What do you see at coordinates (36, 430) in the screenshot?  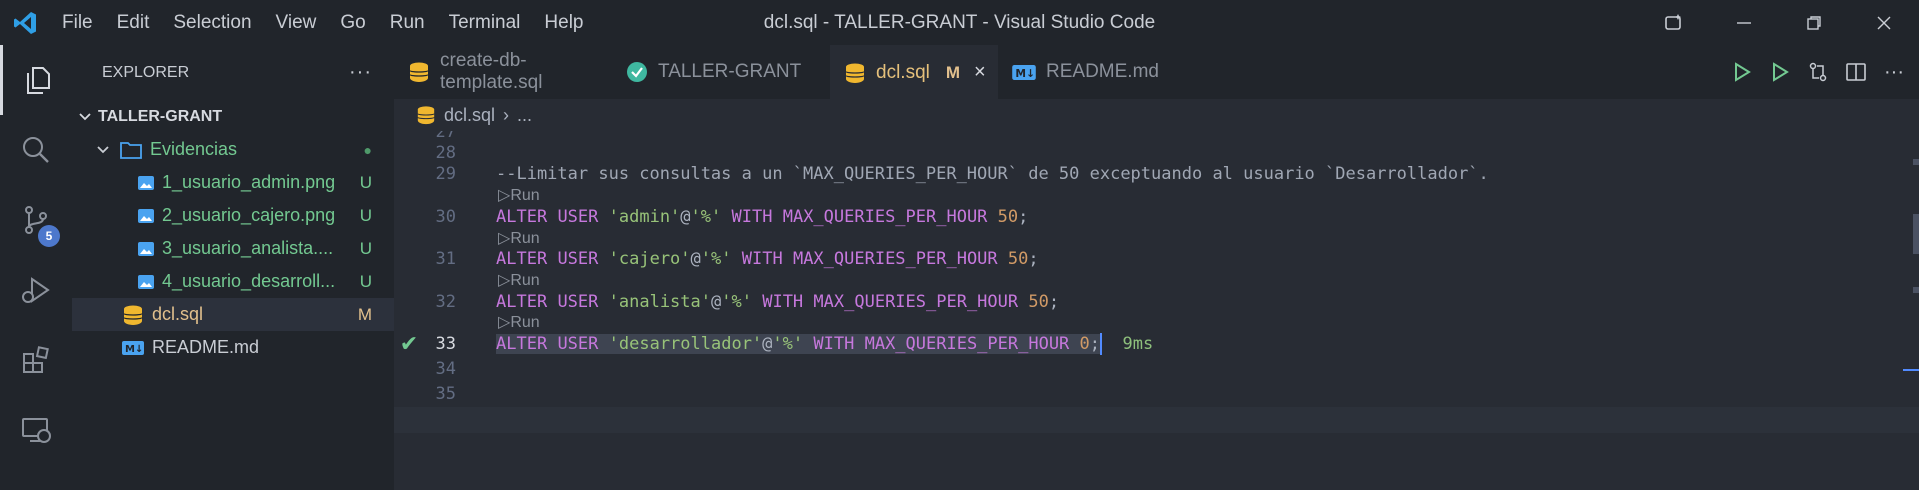 I see `remote-explorer-icon` at bounding box center [36, 430].